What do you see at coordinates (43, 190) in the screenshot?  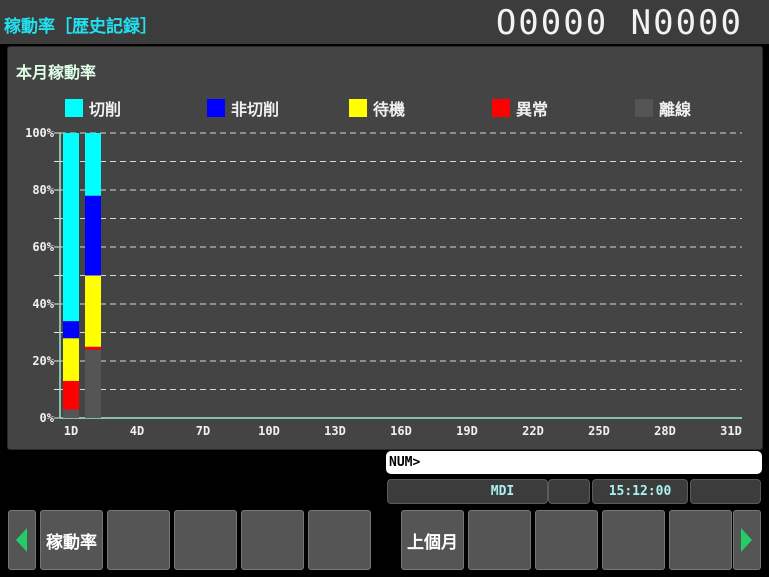 I see `y-tick-label: 80%` at bounding box center [43, 190].